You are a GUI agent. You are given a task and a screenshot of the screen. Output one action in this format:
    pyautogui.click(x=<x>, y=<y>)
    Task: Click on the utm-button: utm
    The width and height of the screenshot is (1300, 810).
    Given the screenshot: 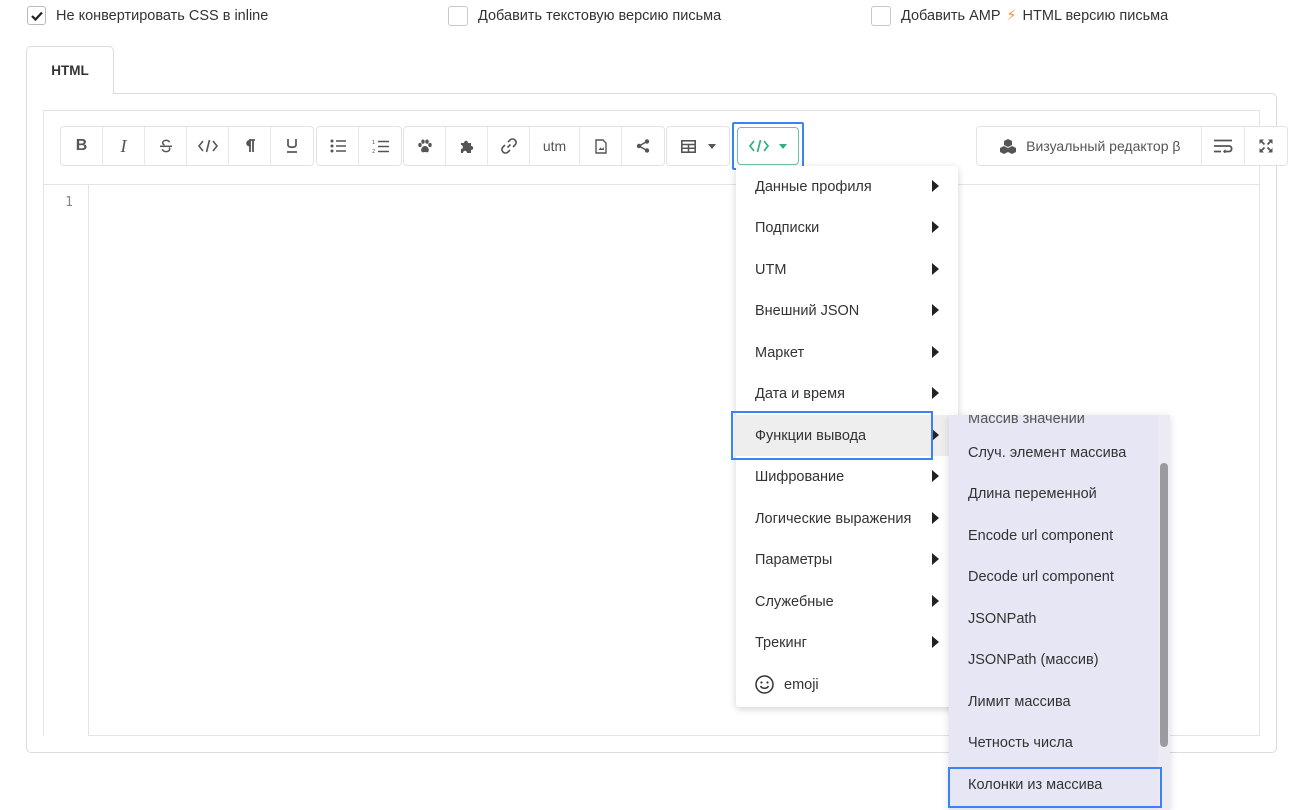 What is the action you would take?
    pyautogui.click(x=555, y=146)
    